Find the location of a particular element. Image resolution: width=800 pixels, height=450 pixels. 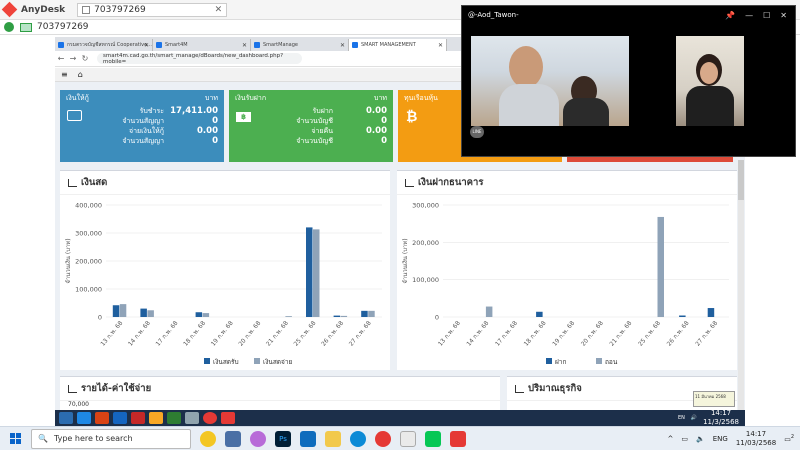

browser-tab-active: SMART MANAGEMENT ✕ is located at coordinates (398, 45).